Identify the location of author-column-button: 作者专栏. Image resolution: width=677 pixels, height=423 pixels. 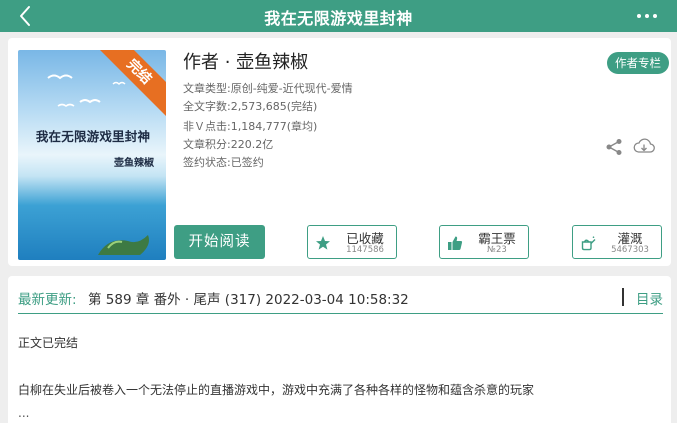
(638, 63).